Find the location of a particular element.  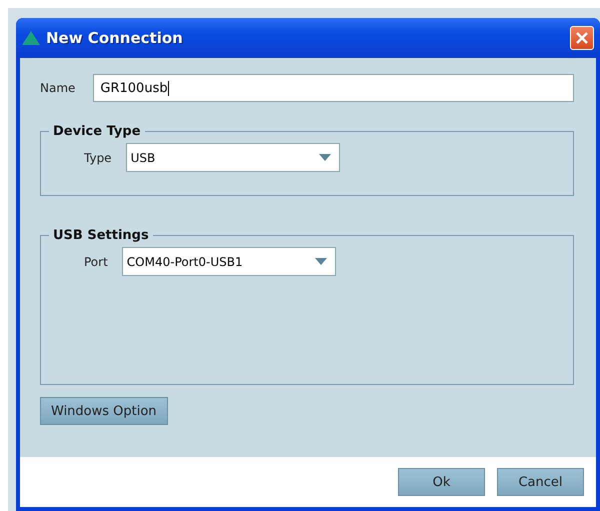

ok-button: Ok is located at coordinates (441, 482).